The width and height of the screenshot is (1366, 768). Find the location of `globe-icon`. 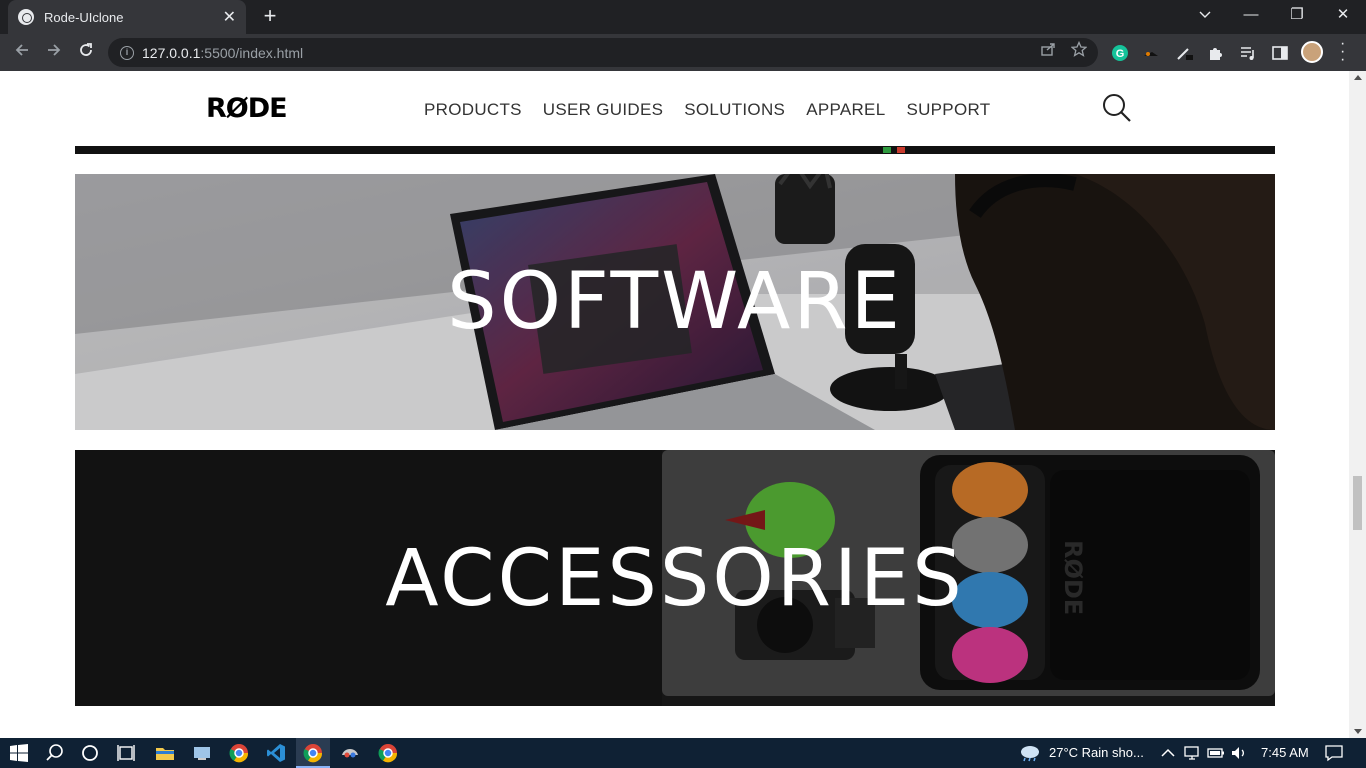

globe-icon is located at coordinates (26, 17).